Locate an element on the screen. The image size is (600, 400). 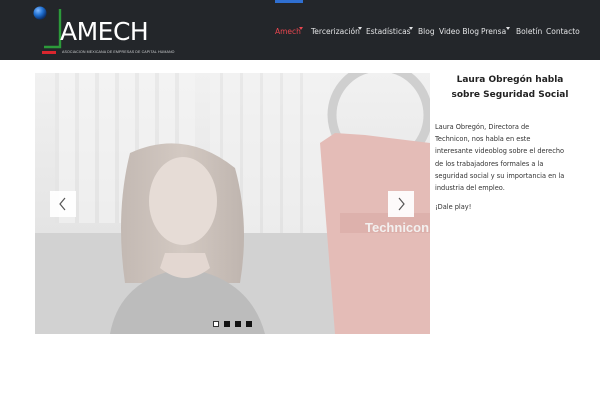
nav-item-amech: Amech is located at coordinates (289, 32).